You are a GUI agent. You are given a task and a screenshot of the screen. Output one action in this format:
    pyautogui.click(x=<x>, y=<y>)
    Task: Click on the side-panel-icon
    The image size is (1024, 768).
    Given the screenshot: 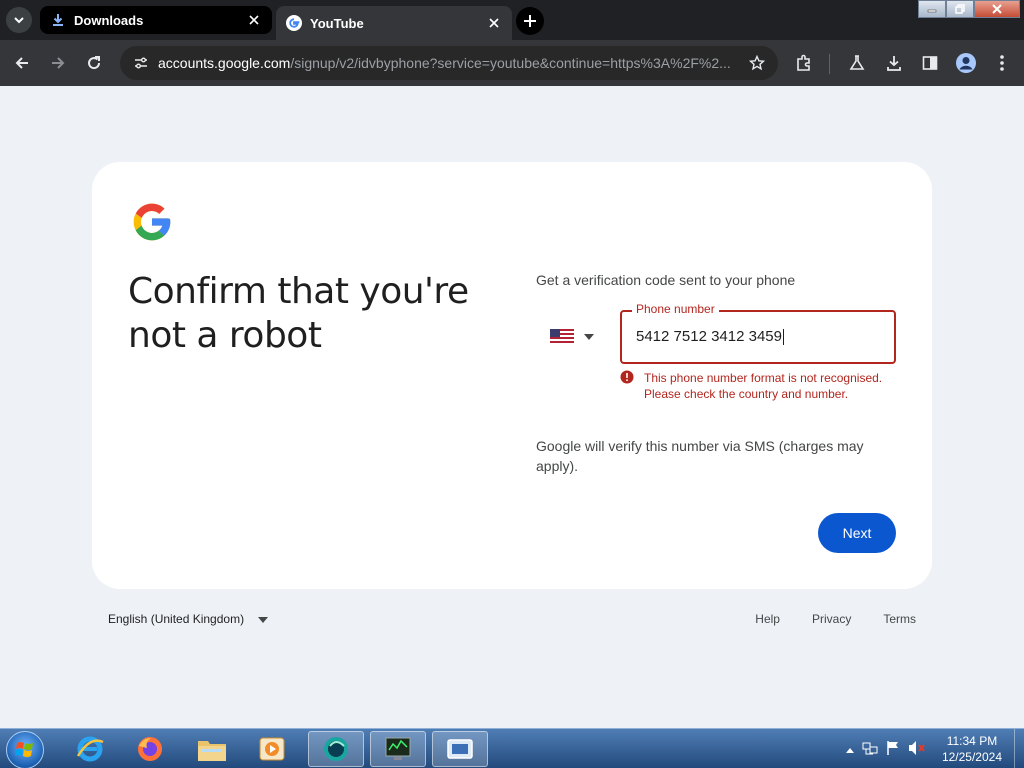 What is the action you would take?
    pyautogui.click(x=930, y=63)
    